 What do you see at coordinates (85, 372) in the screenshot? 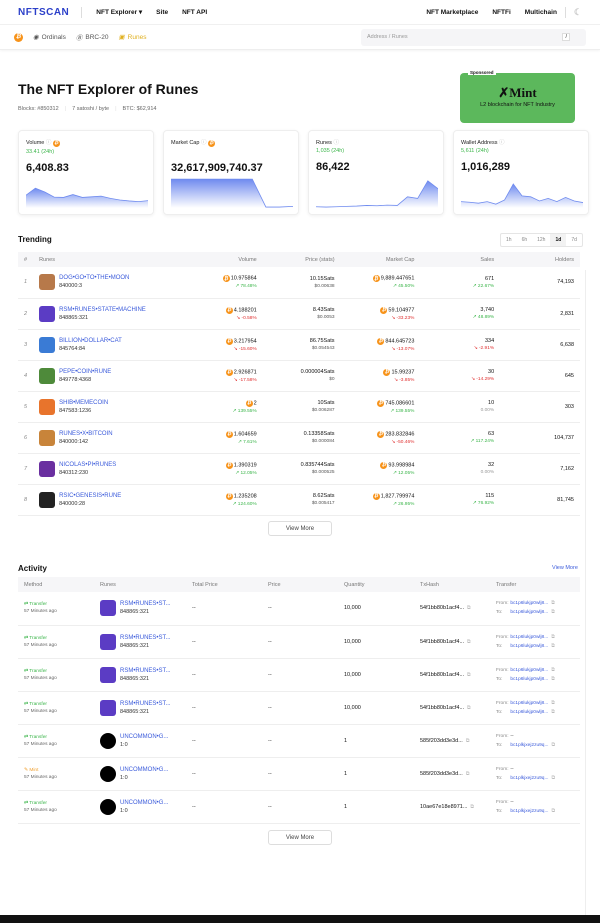
I see `rune-name-link: PEPE•COIN•RUNE` at bounding box center [85, 372].